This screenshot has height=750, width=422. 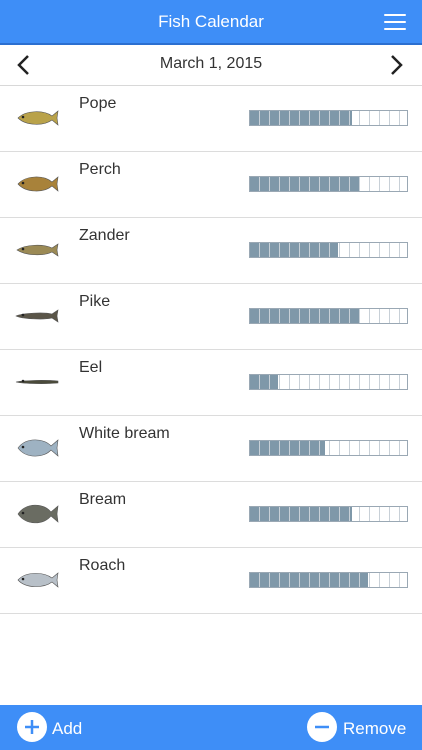 What do you see at coordinates (37, 382) in the screenshot?
I see `eel-fish-icon` at bounding box center [37, 382].